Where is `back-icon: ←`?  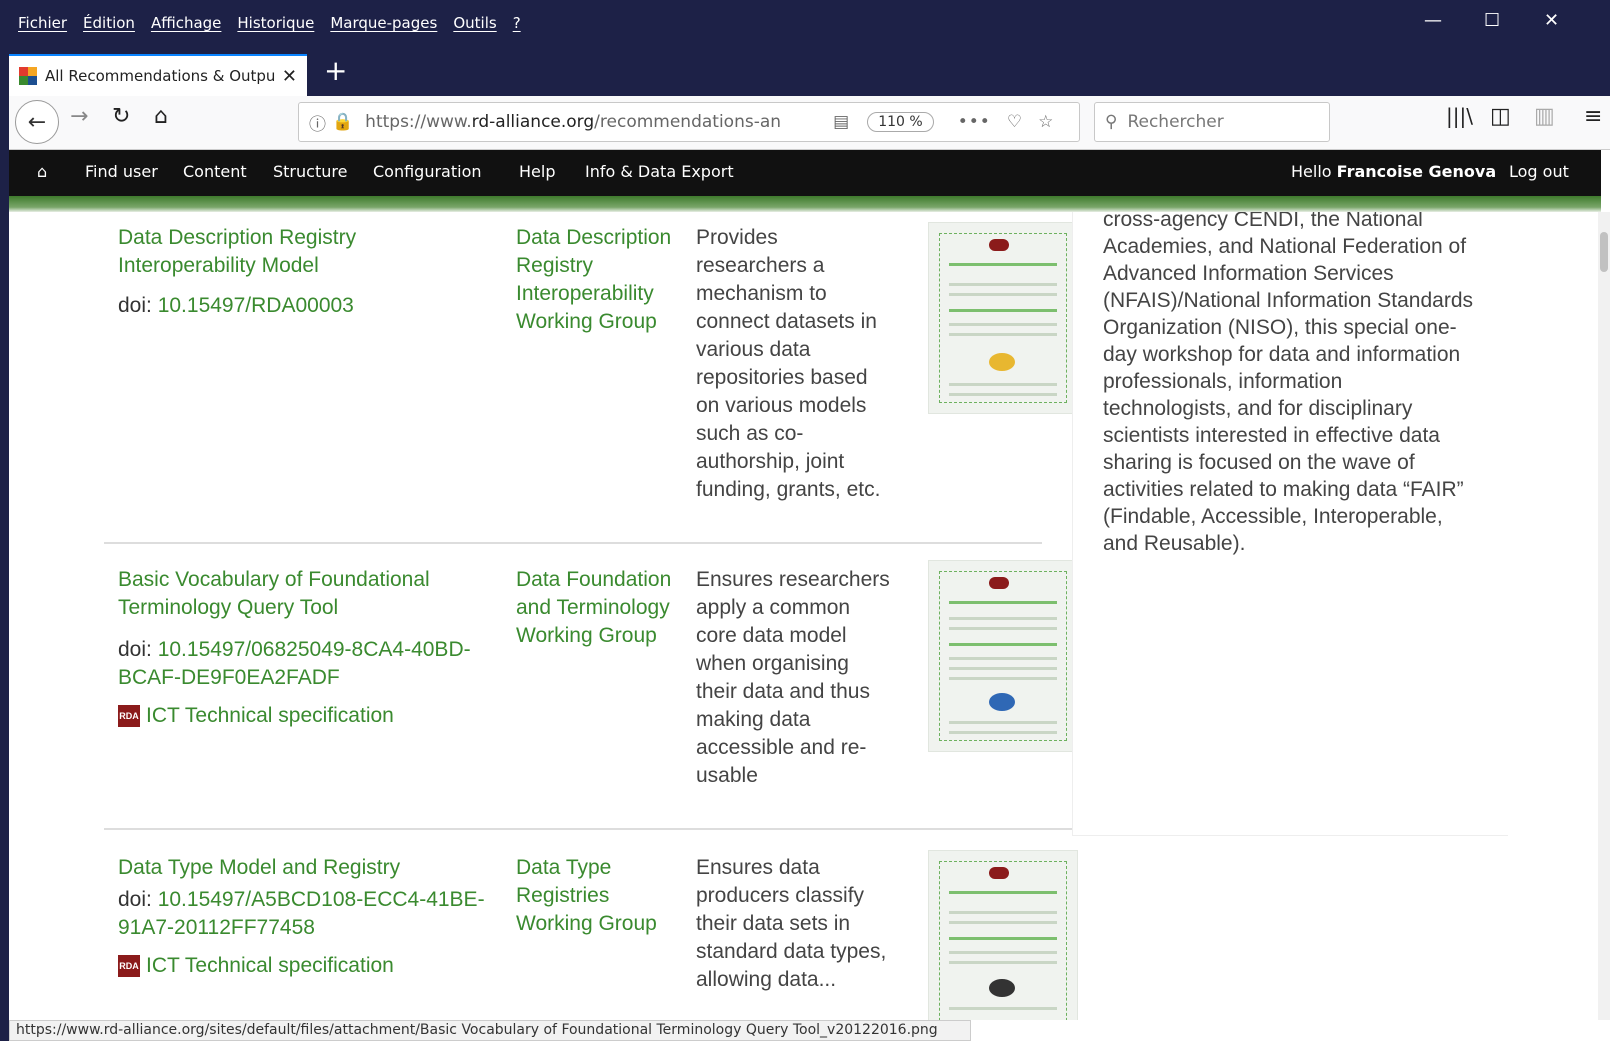
back-icon: ← is located at coordinates (37, 122).